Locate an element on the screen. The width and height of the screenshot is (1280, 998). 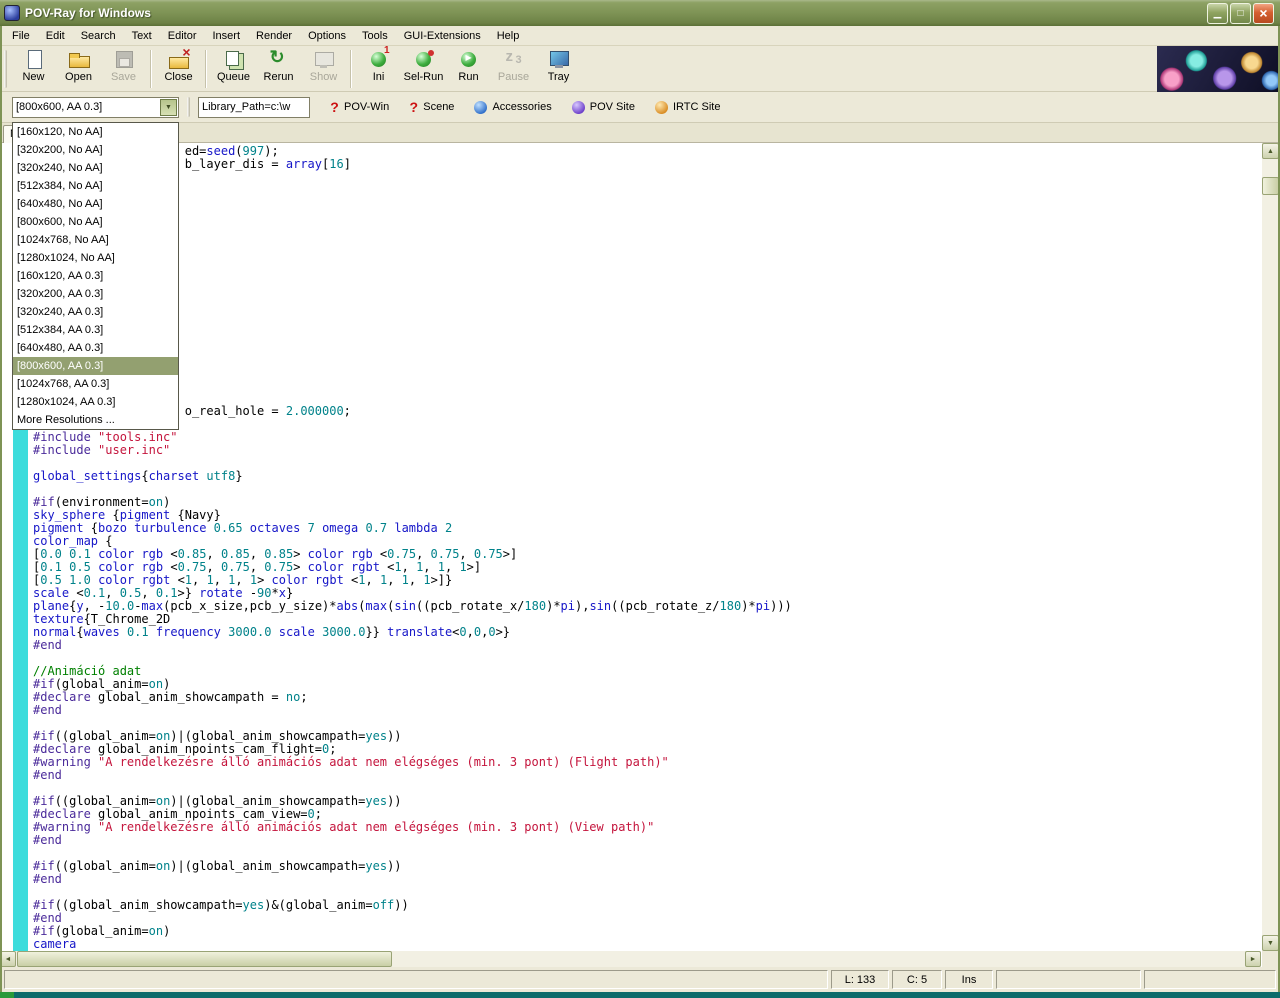
resolution-option: [160x120, AA 0.3] is located at coordinates (95, 276).